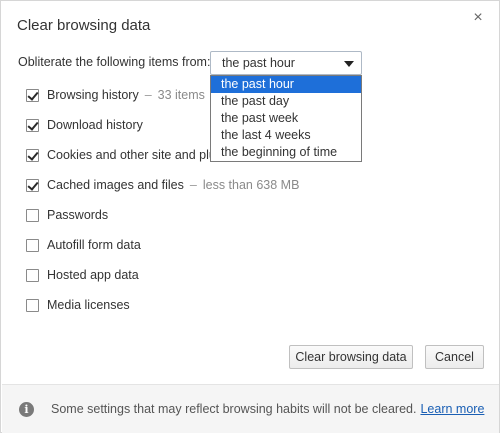  What do you see at coordinates (95, 125) in the screenshot?
I see `item-label: Download history` at bounding box center [95, 125].